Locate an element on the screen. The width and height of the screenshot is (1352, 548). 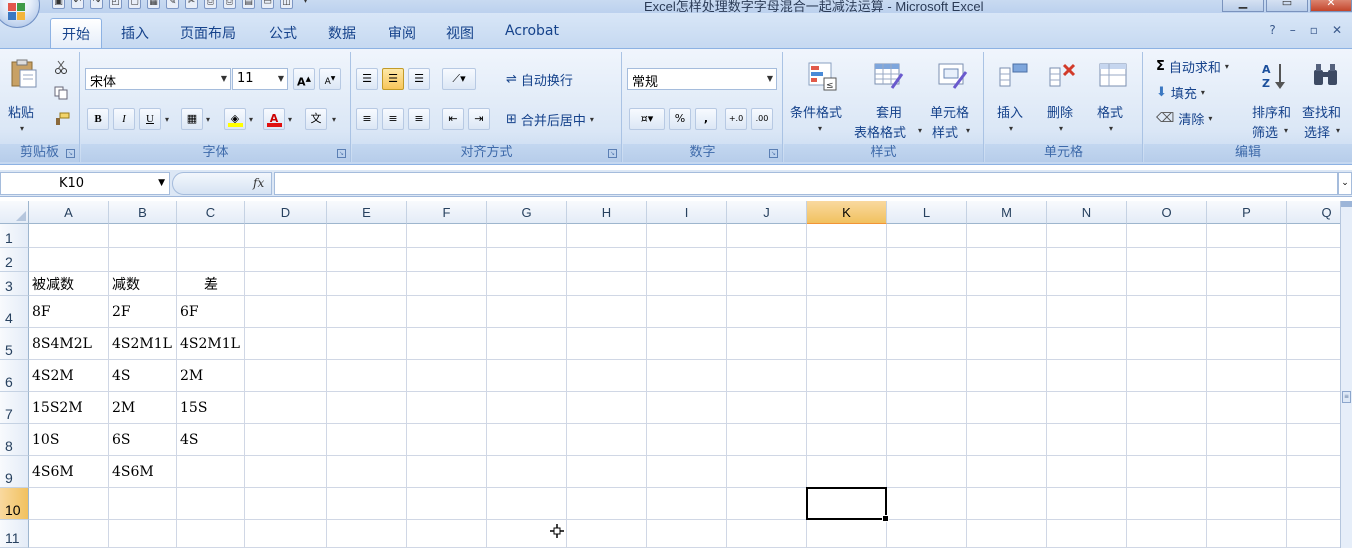
row-header-11: 11 is located at coordinates (14, 534).